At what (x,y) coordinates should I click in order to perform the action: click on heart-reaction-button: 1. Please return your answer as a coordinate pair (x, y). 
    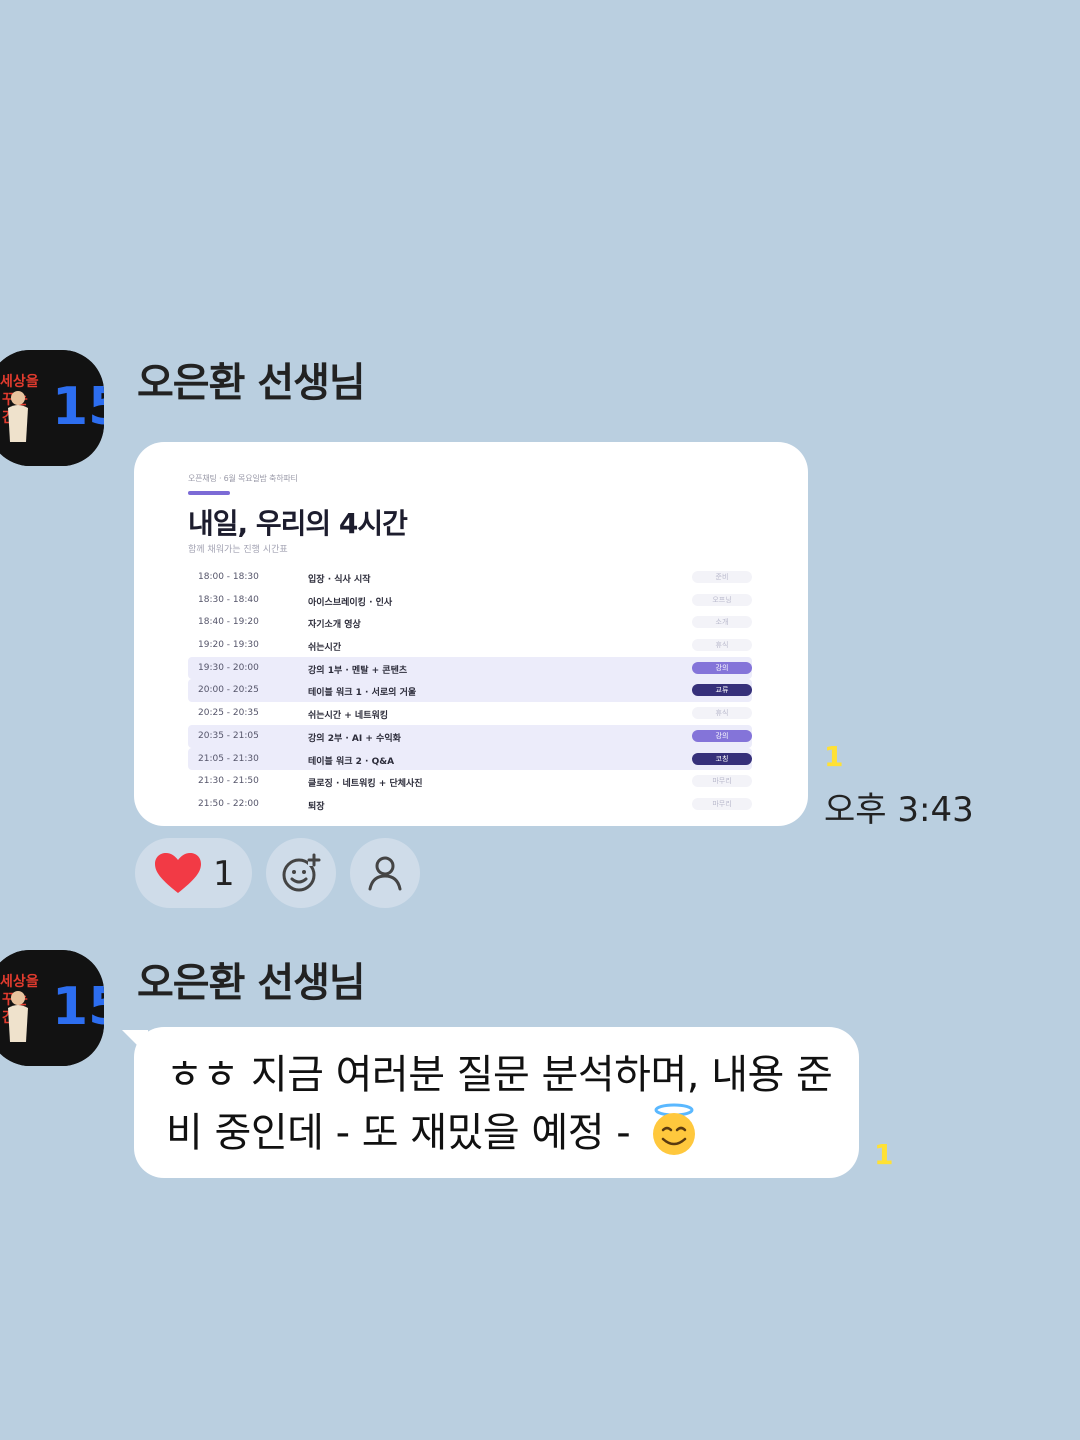
    Looking at the image, I should click on (193, 873).